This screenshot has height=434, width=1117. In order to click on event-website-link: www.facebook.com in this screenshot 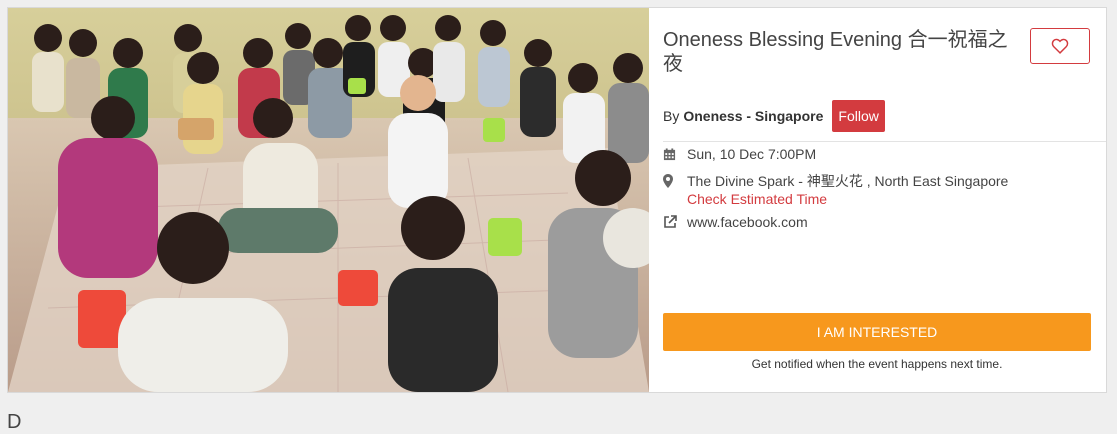, I will do `click(747, 222)`.